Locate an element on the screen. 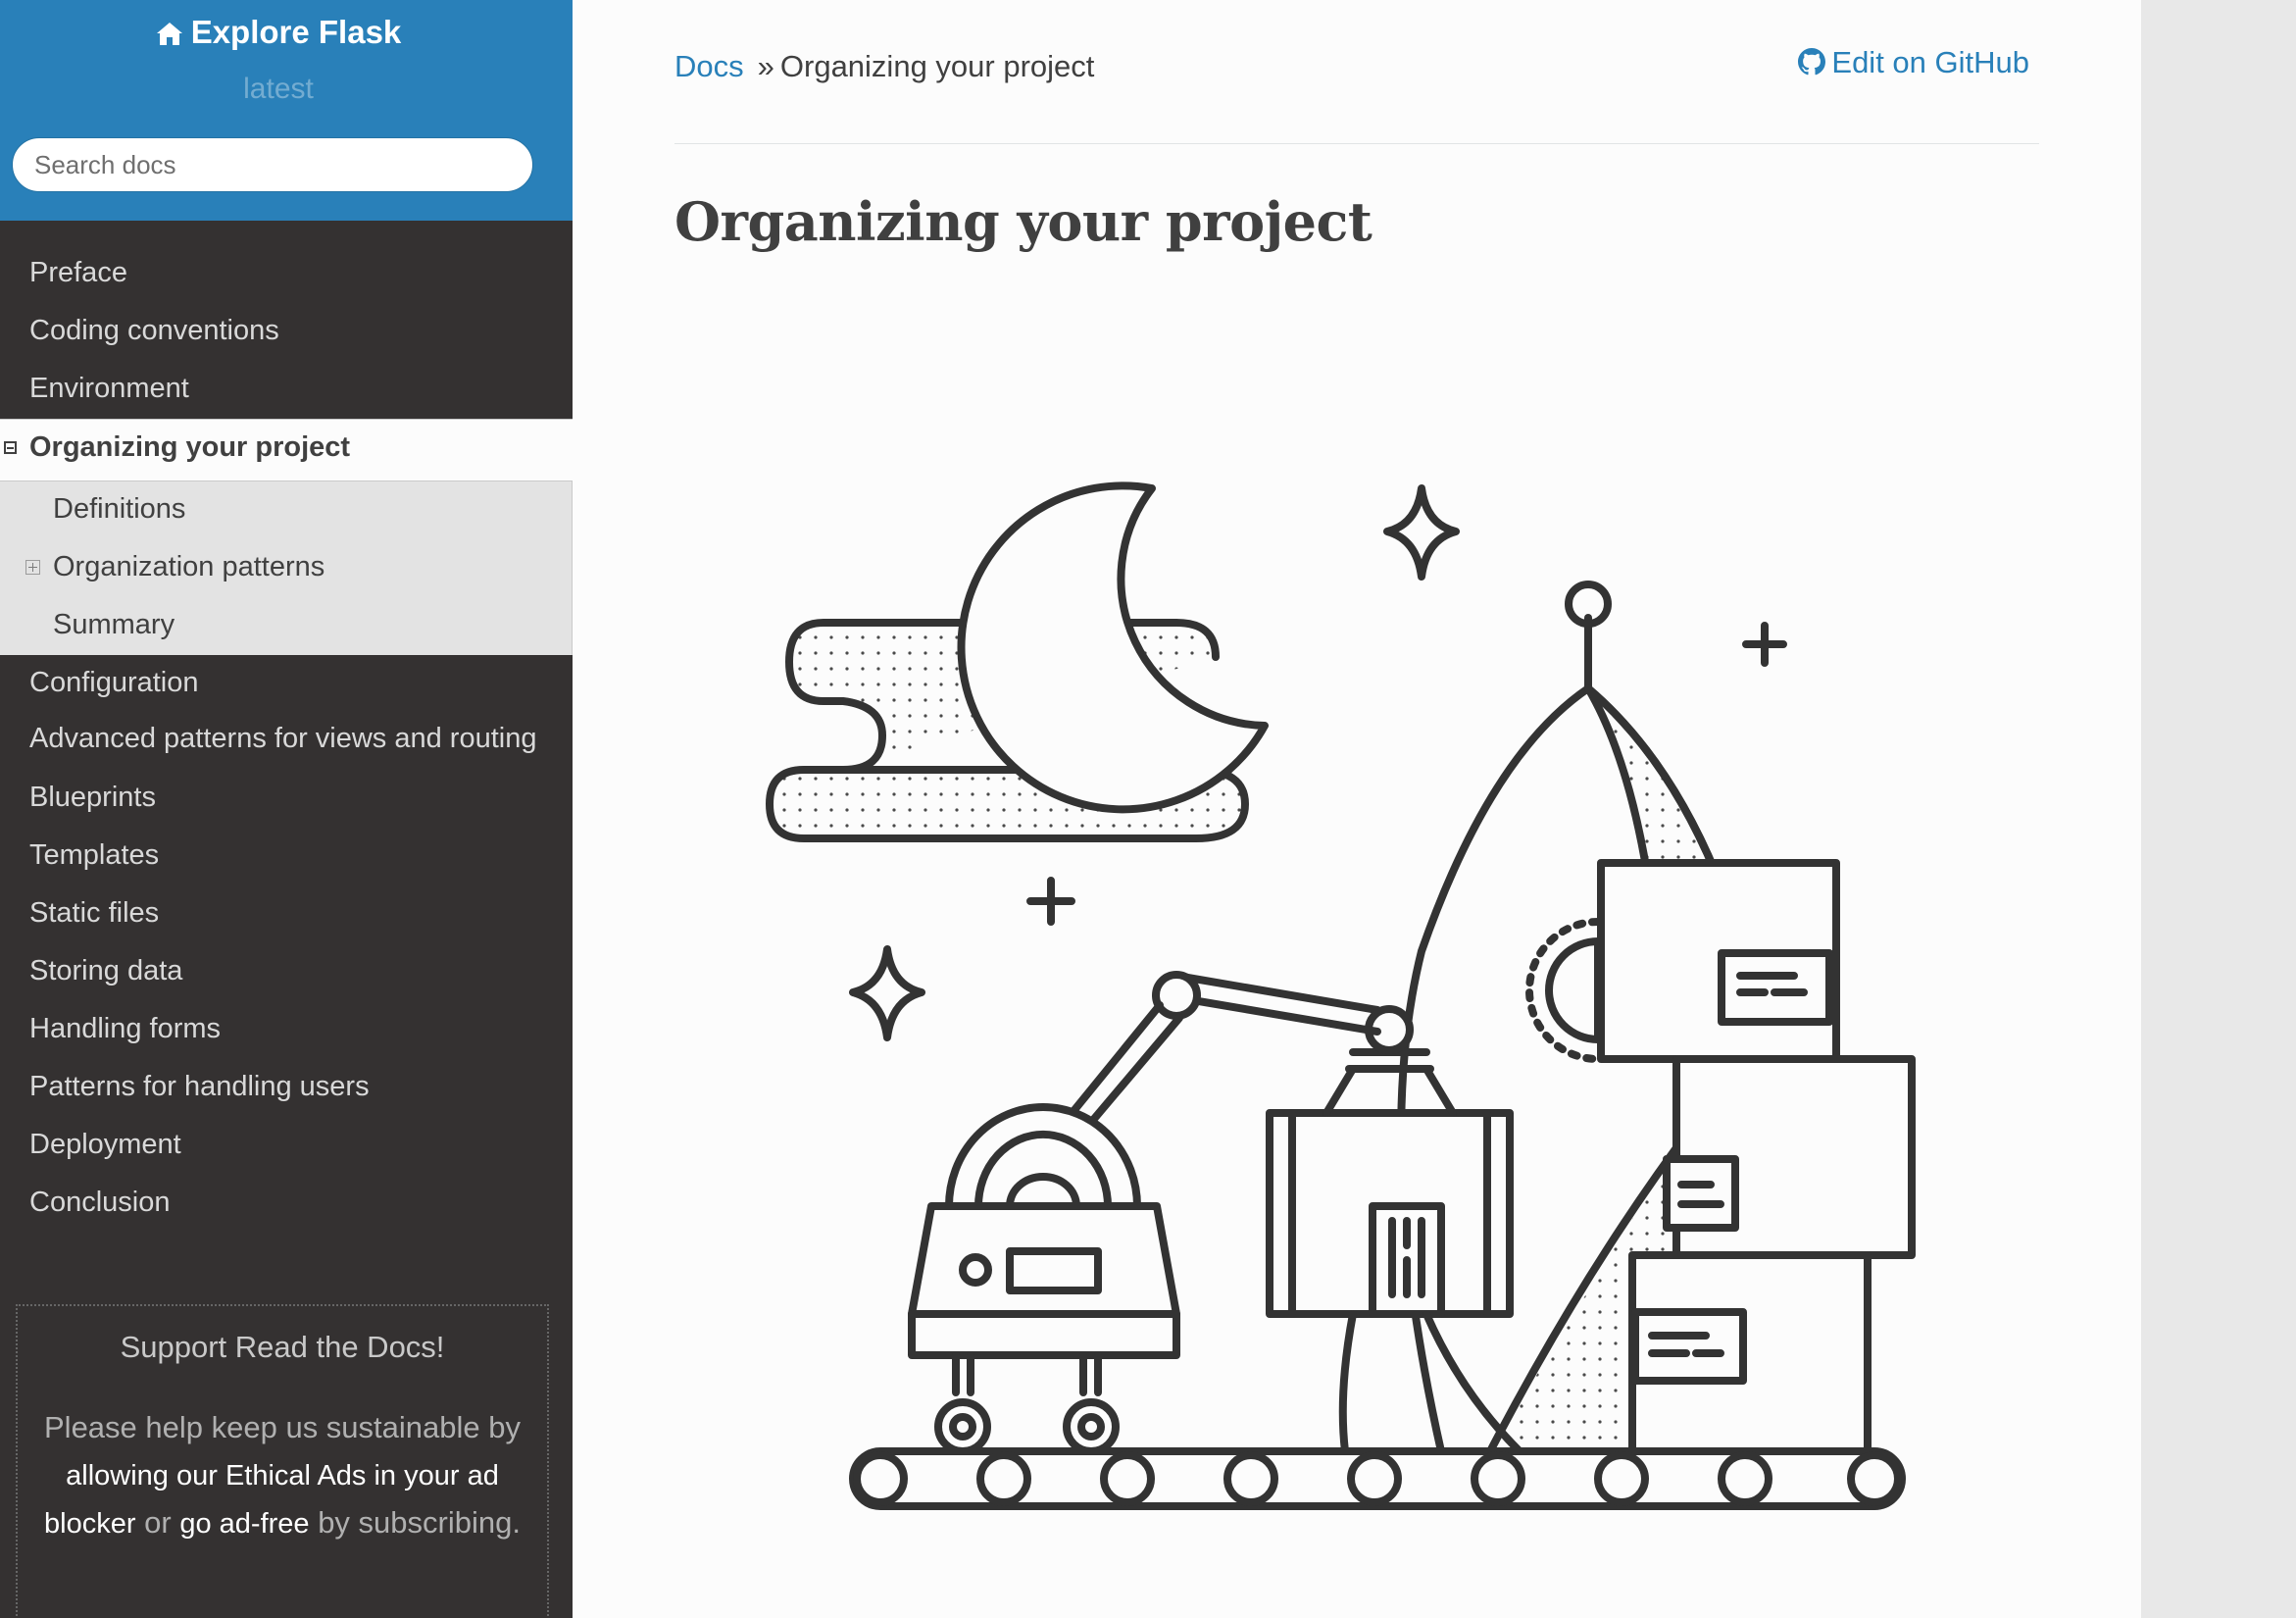  page-title: Organizing your project is located at coordinates (1023, 222).